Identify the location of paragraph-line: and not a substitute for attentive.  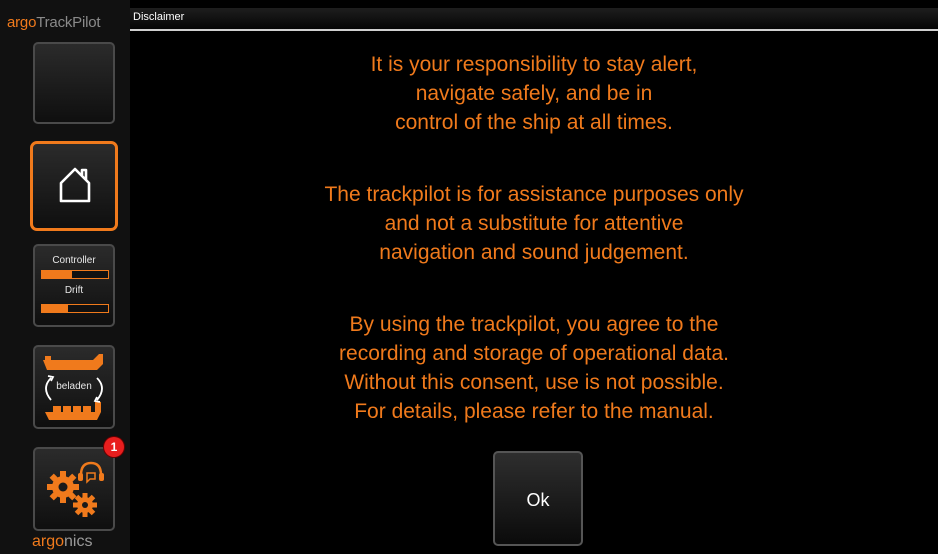
(534, 223).